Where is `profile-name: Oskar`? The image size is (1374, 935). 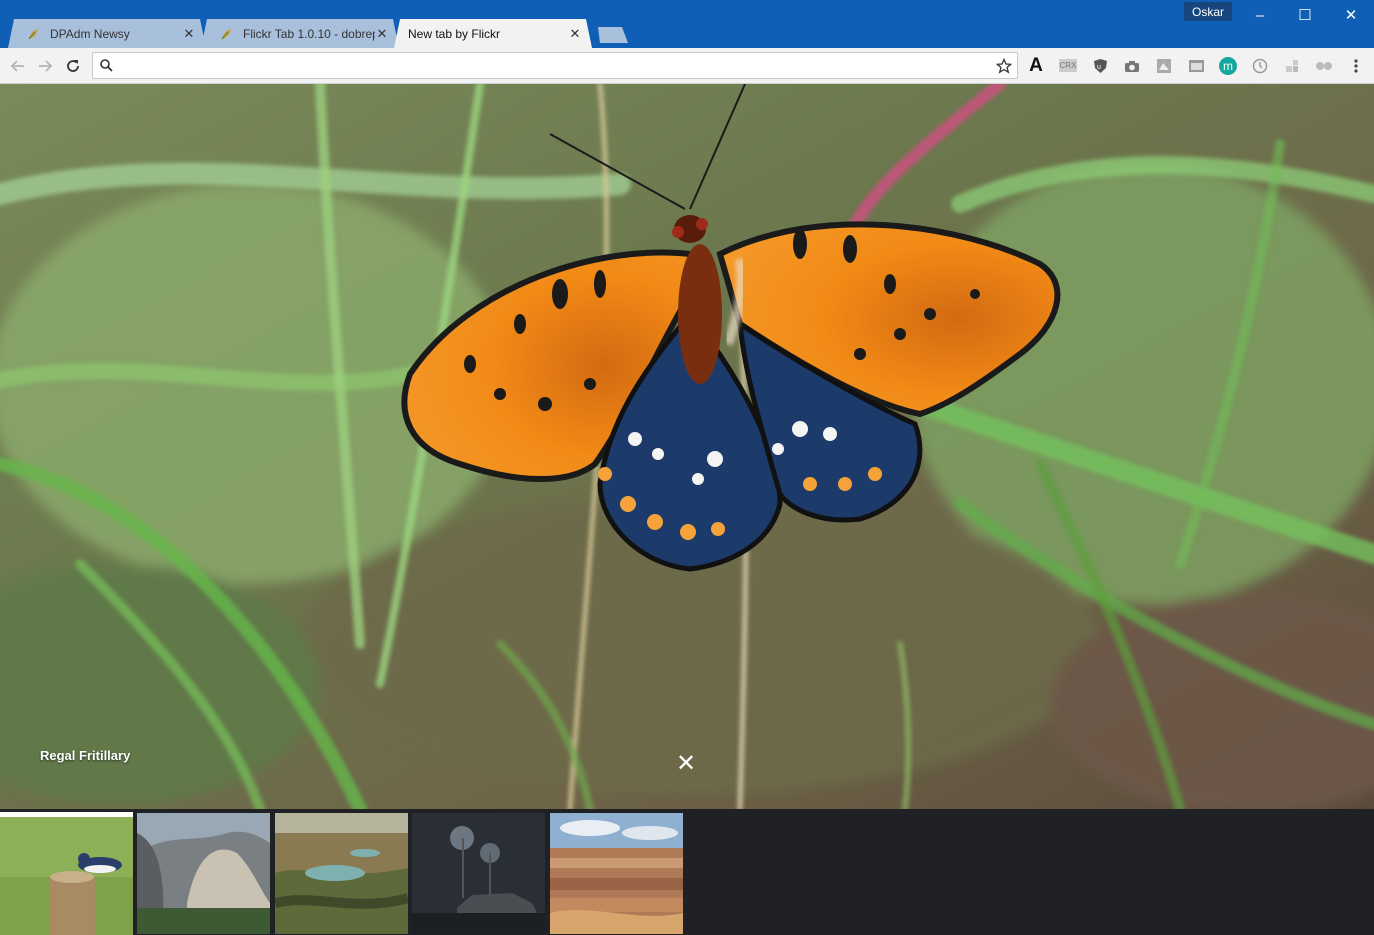
profile-name: Oskar is located at coordinates (1208, 11).